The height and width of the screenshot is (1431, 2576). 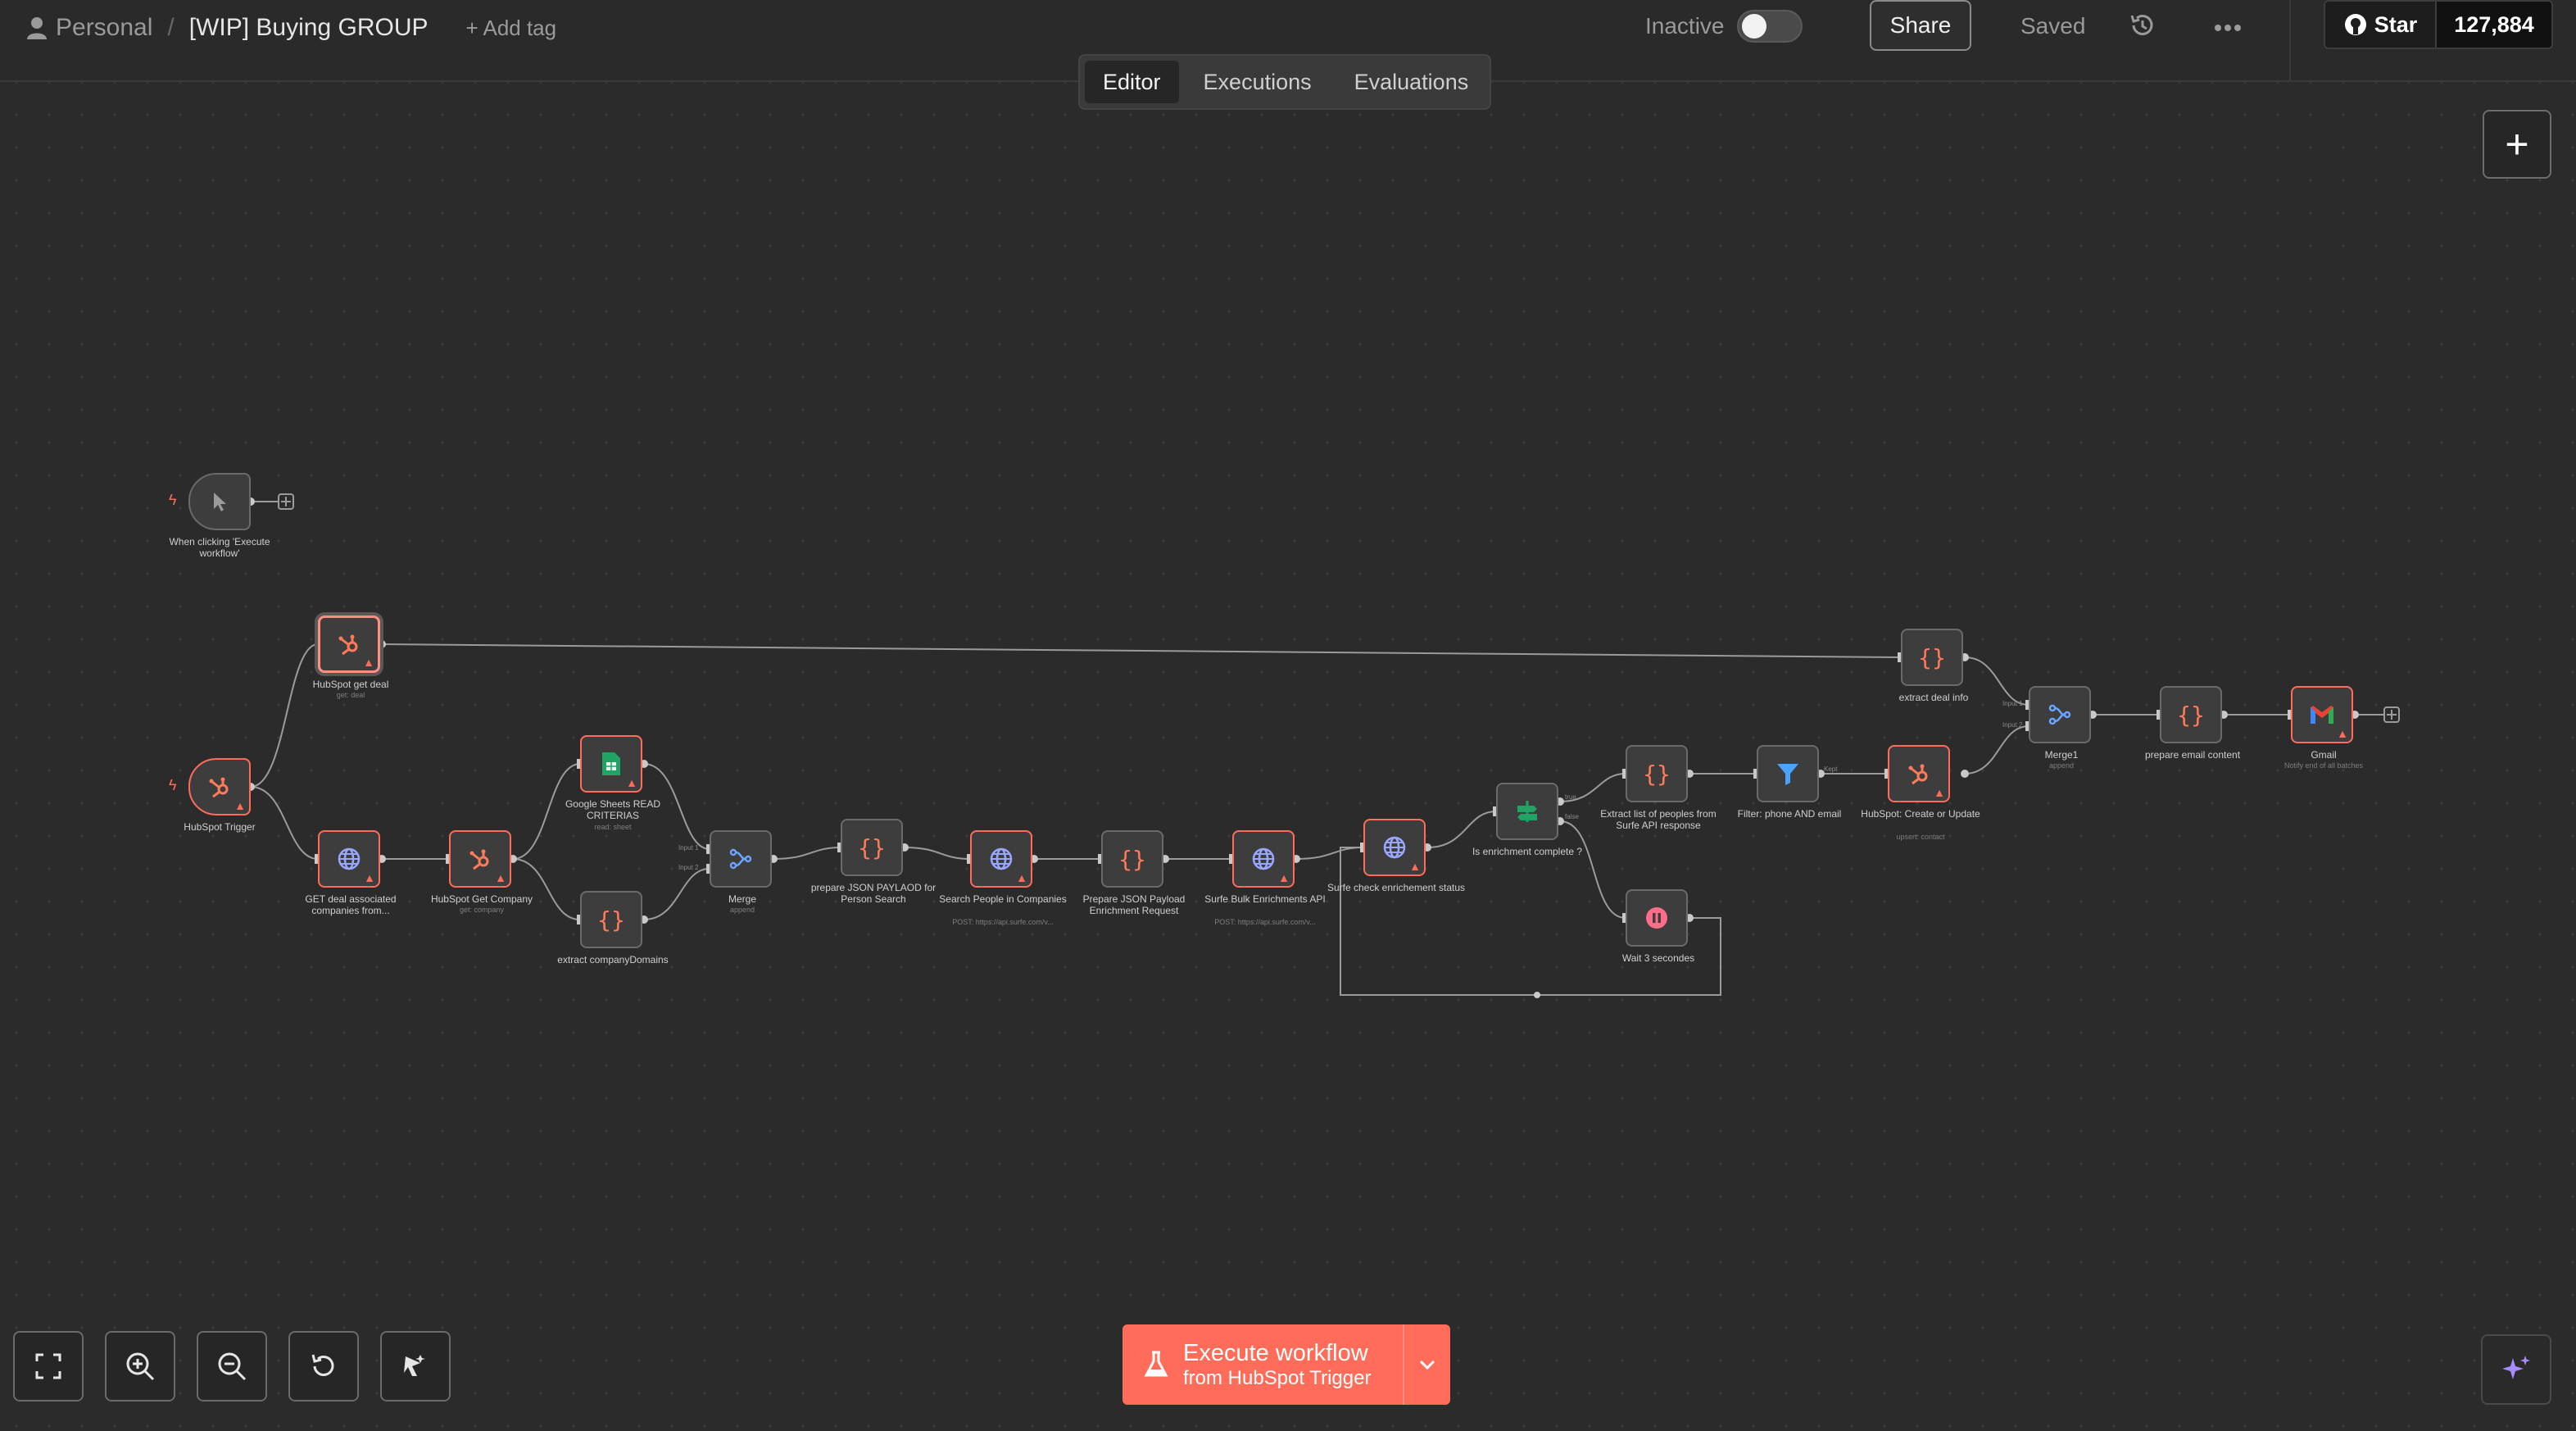 What do you see at coordinates (2228, 28) in the screenshot?
I see `more-options-icon` at bounding box center [2228, 28].